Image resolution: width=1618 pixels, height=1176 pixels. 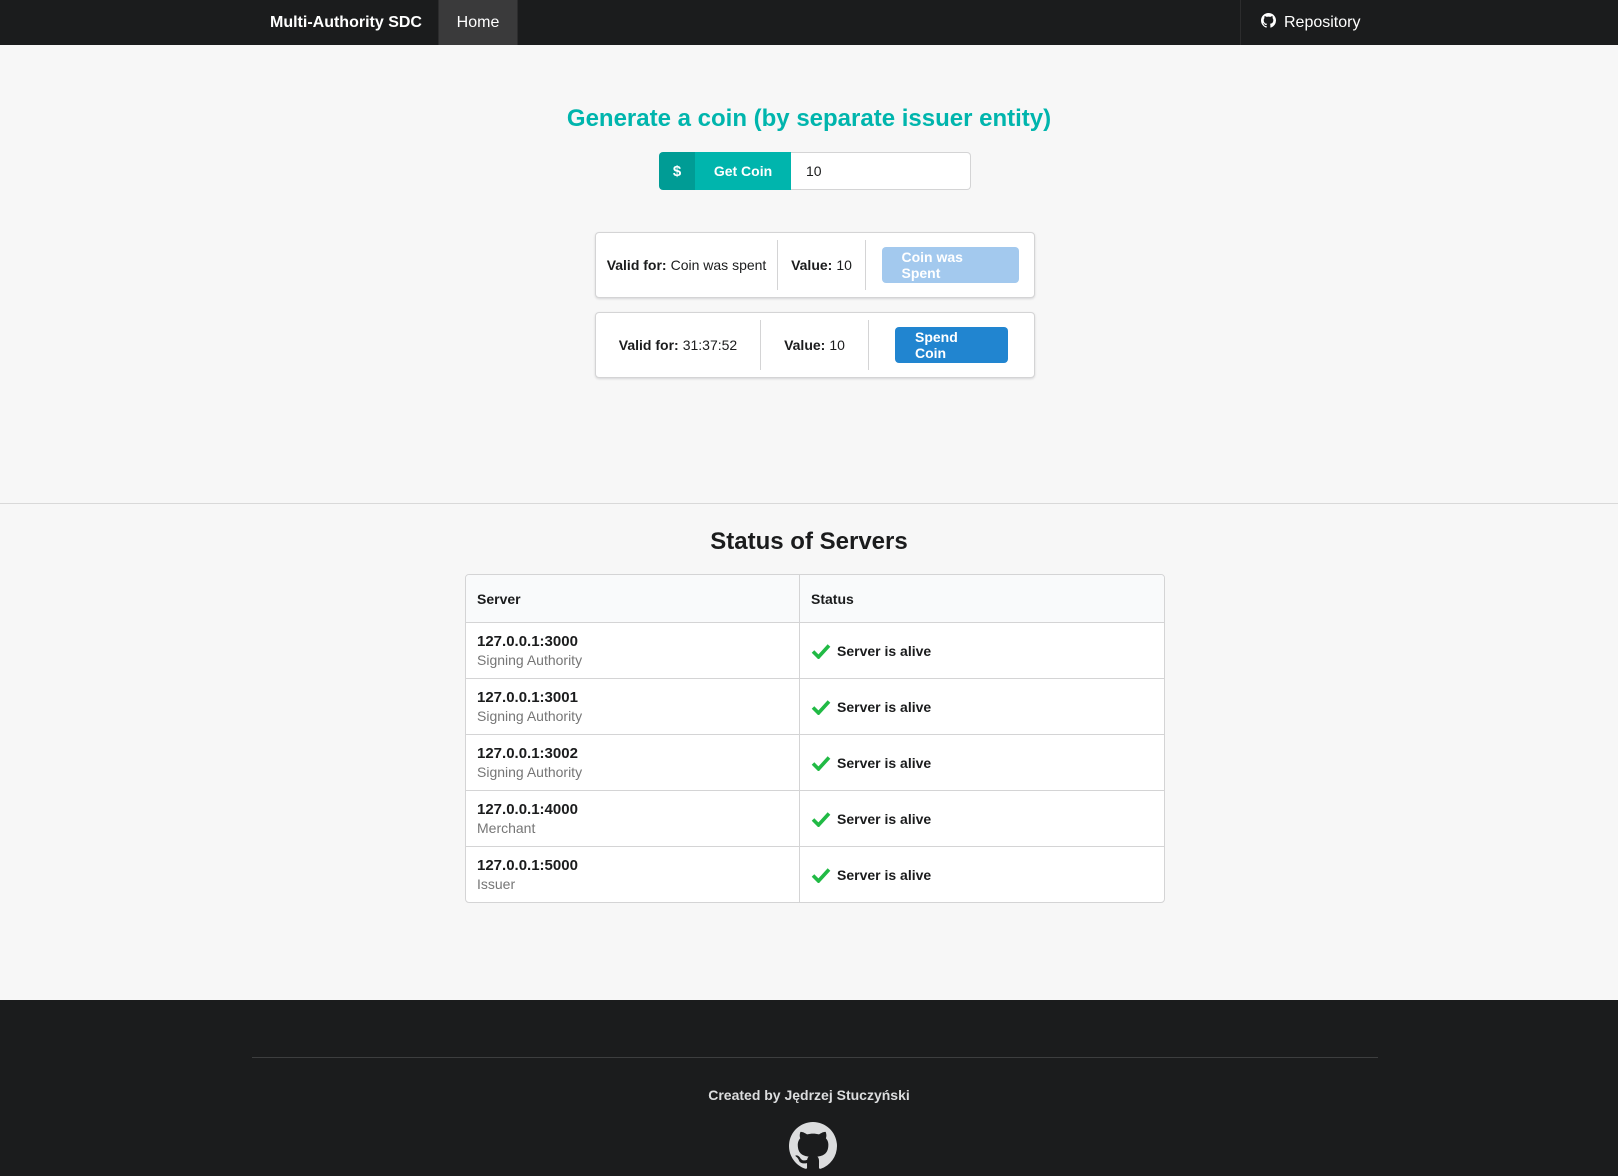 What do you see at coordinates (809, 25) in the screenshot?
I see `top-navbar: Multi-Authority SDC Home Repository` at bounding box center [809, 25].